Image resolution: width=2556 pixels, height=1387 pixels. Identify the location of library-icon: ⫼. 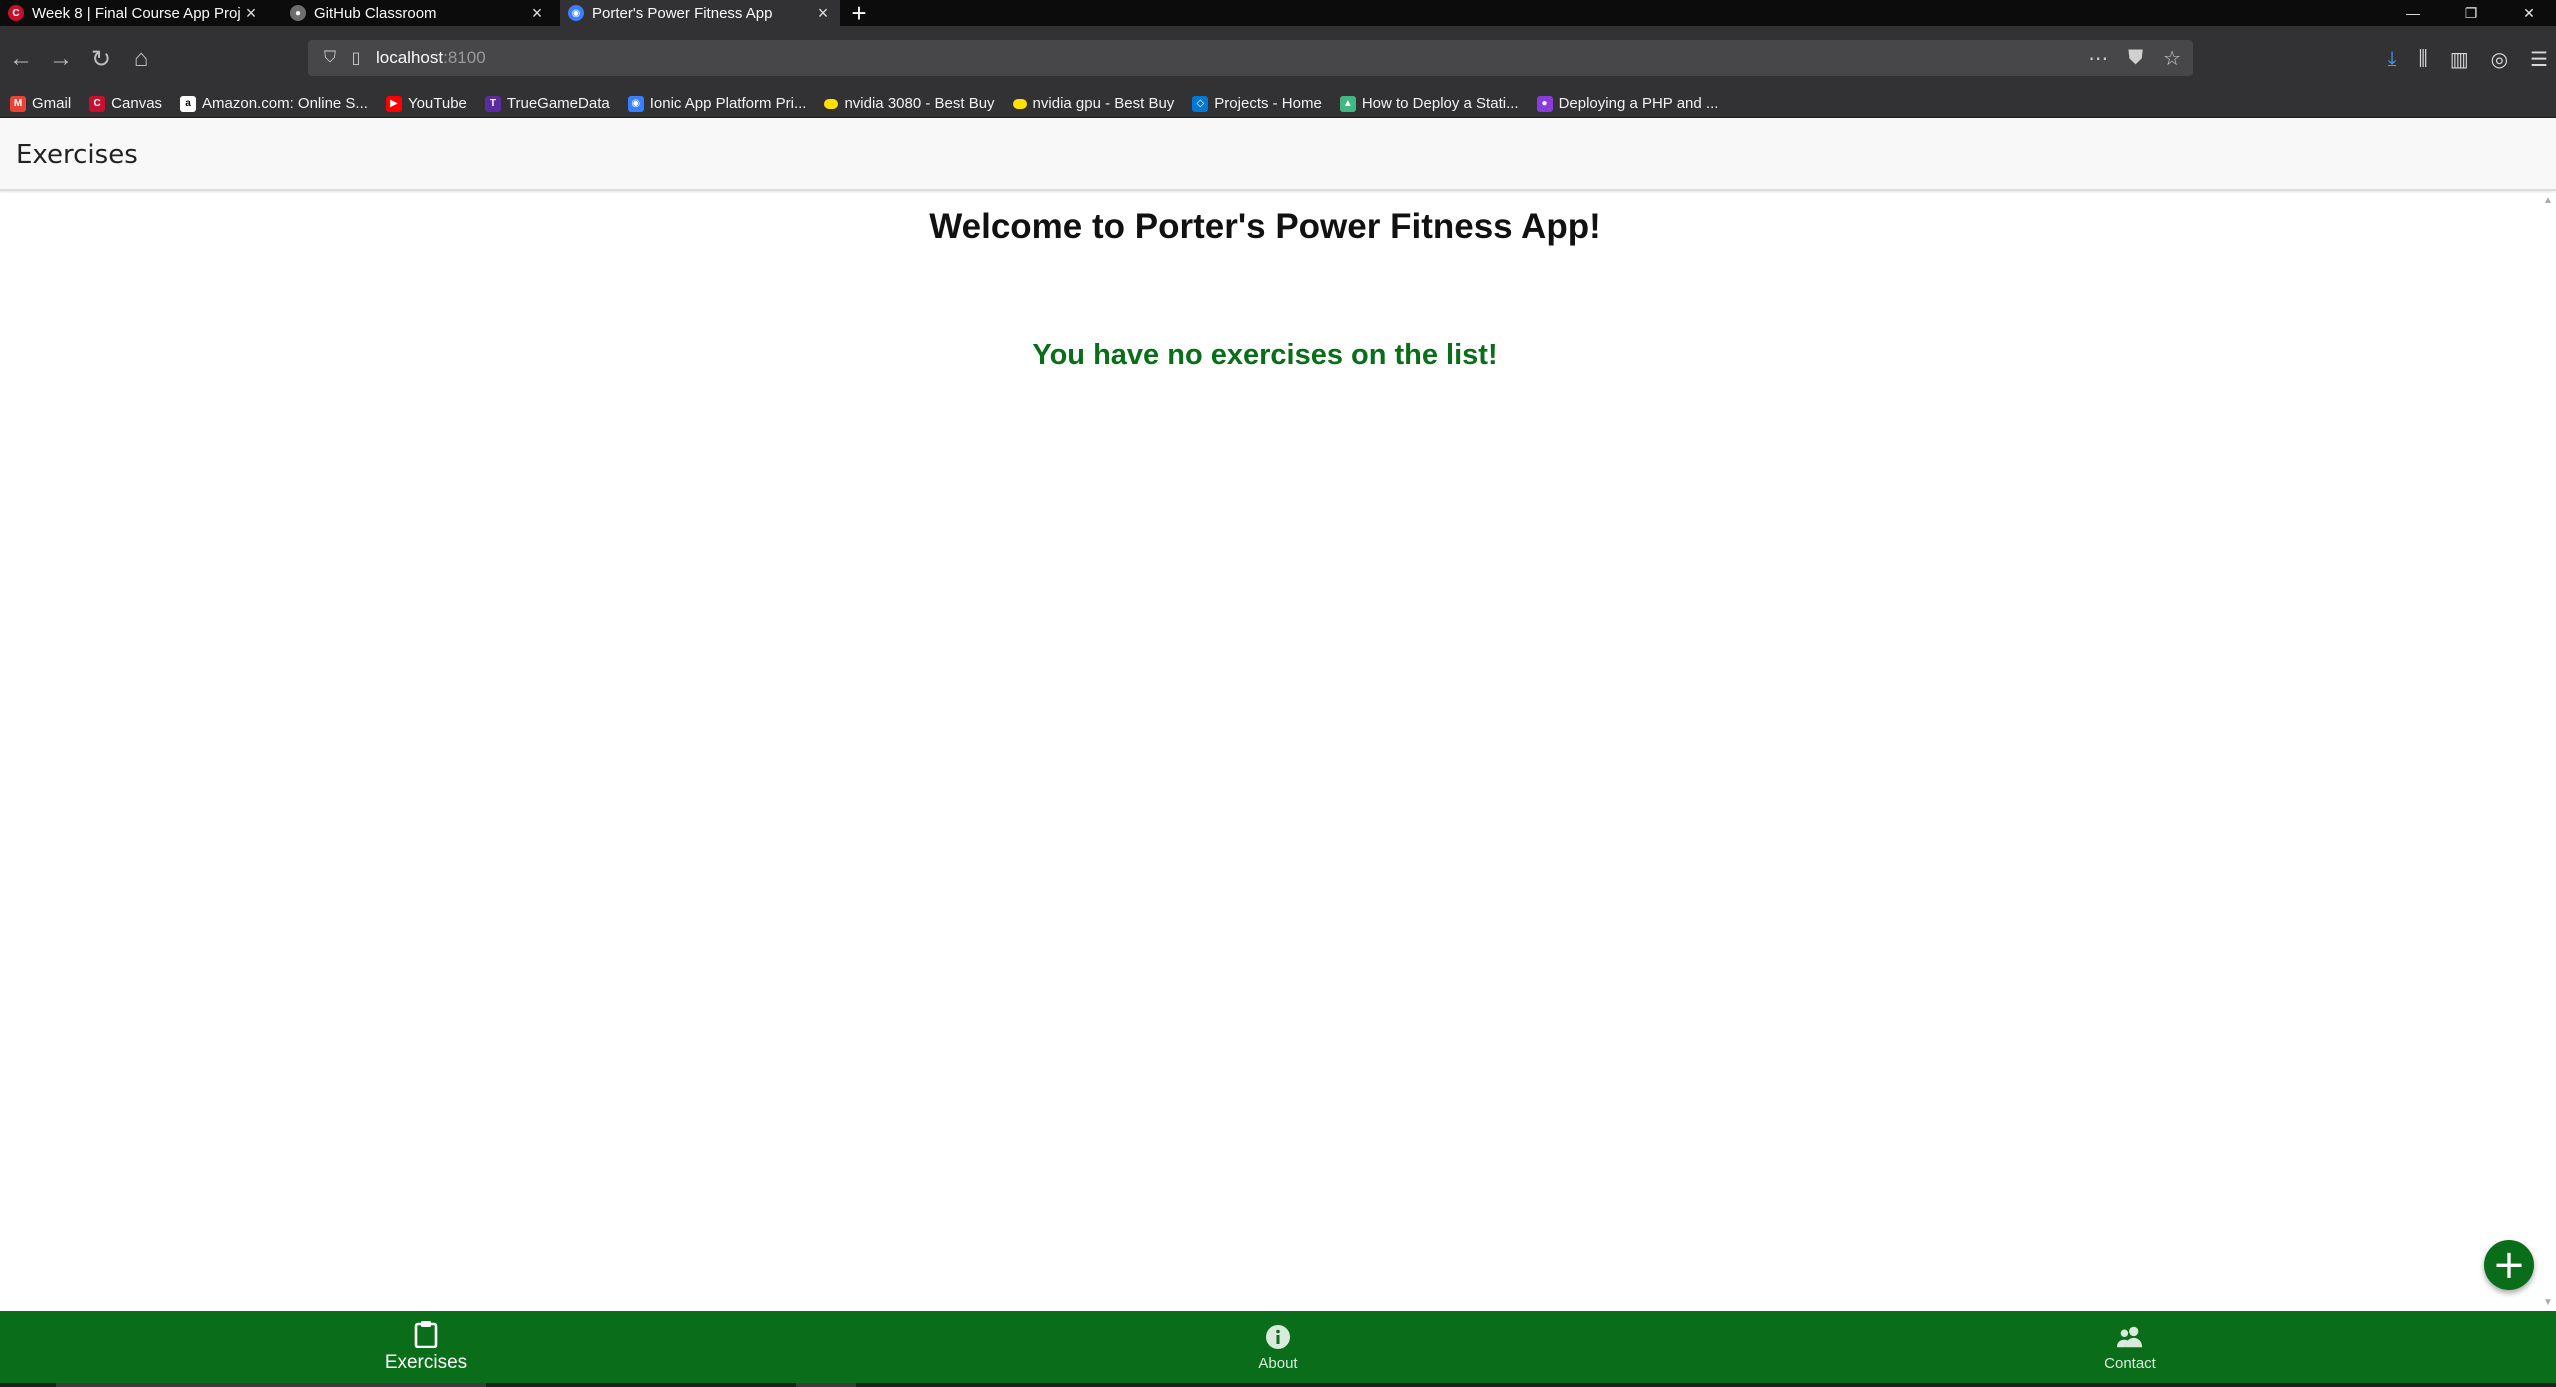
(2423, 59).